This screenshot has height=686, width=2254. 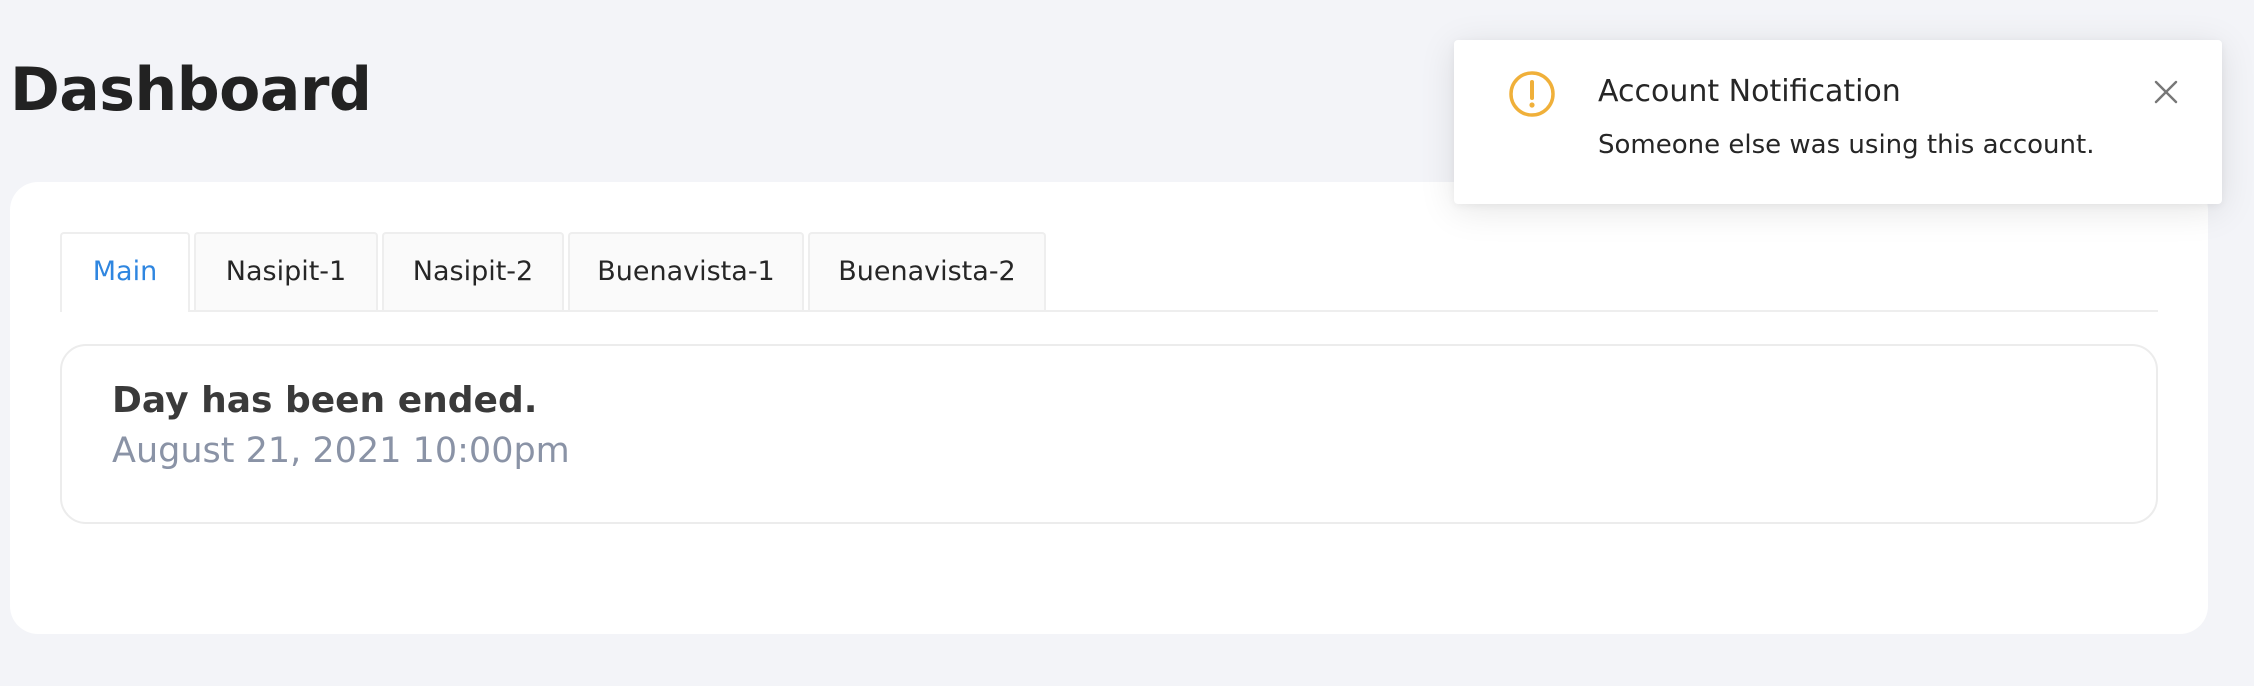 I want to click on close-icon, so click(x=2166, y=92).